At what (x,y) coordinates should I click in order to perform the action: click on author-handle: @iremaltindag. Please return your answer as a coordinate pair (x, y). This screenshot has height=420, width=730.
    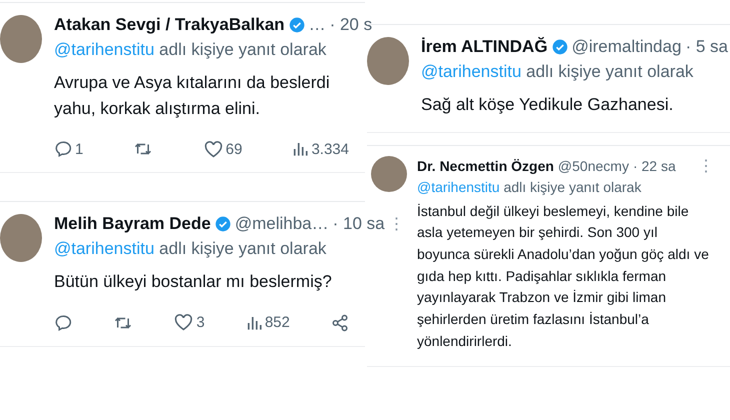
    Looking at the image, I should click on (627, 47).